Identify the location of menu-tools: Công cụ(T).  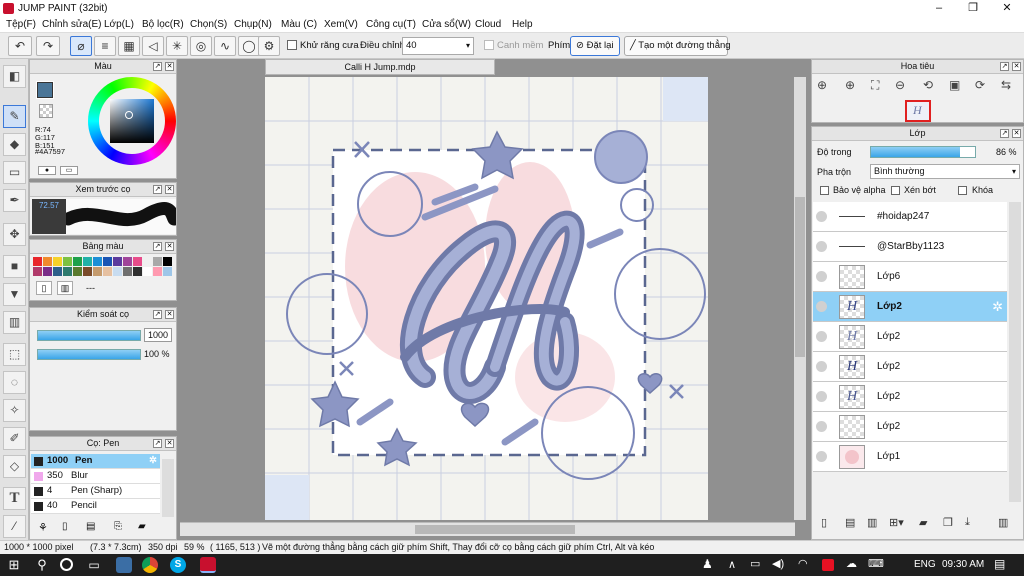
(391, 25).